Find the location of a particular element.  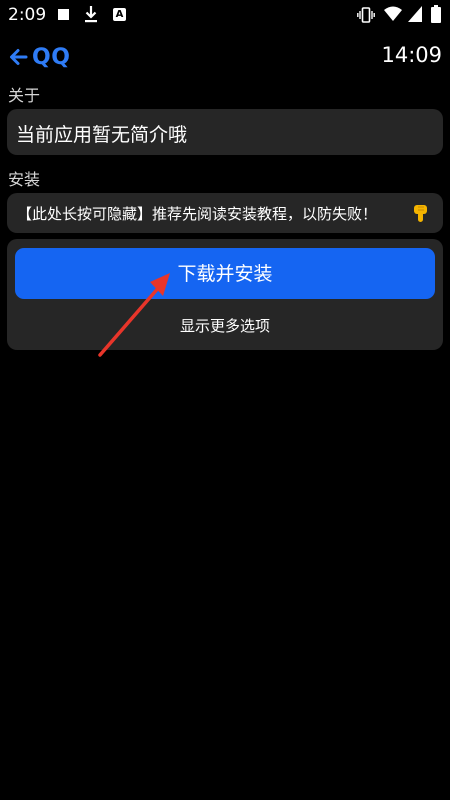

install-notice-card: 【此处长按可隐藏】推荐先阅读安装教程，以防失败！ is located at coordinates (225, 213).